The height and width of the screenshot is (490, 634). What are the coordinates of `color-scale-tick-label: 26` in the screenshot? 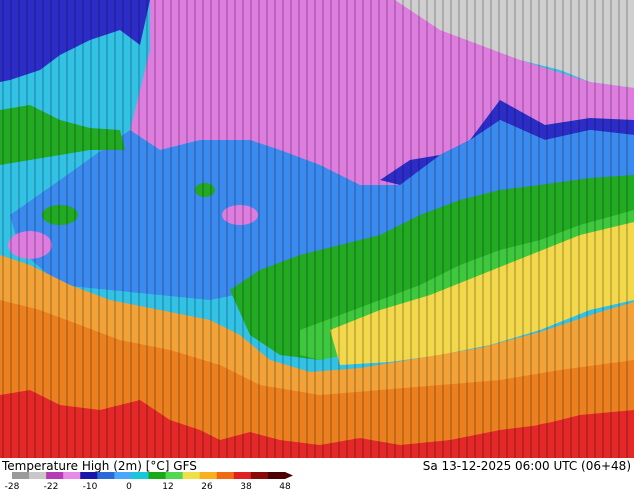 It's located at (207, 486).